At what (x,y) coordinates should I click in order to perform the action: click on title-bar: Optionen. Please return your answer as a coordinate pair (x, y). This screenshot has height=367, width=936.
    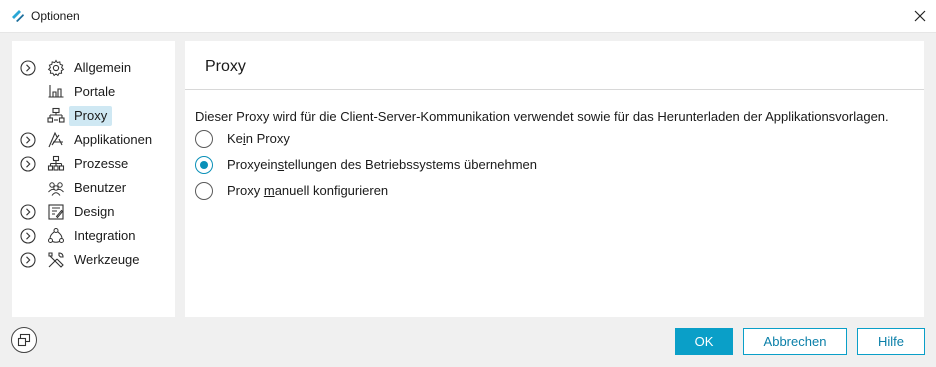
    Looking at the image, I should click on (468, 16).